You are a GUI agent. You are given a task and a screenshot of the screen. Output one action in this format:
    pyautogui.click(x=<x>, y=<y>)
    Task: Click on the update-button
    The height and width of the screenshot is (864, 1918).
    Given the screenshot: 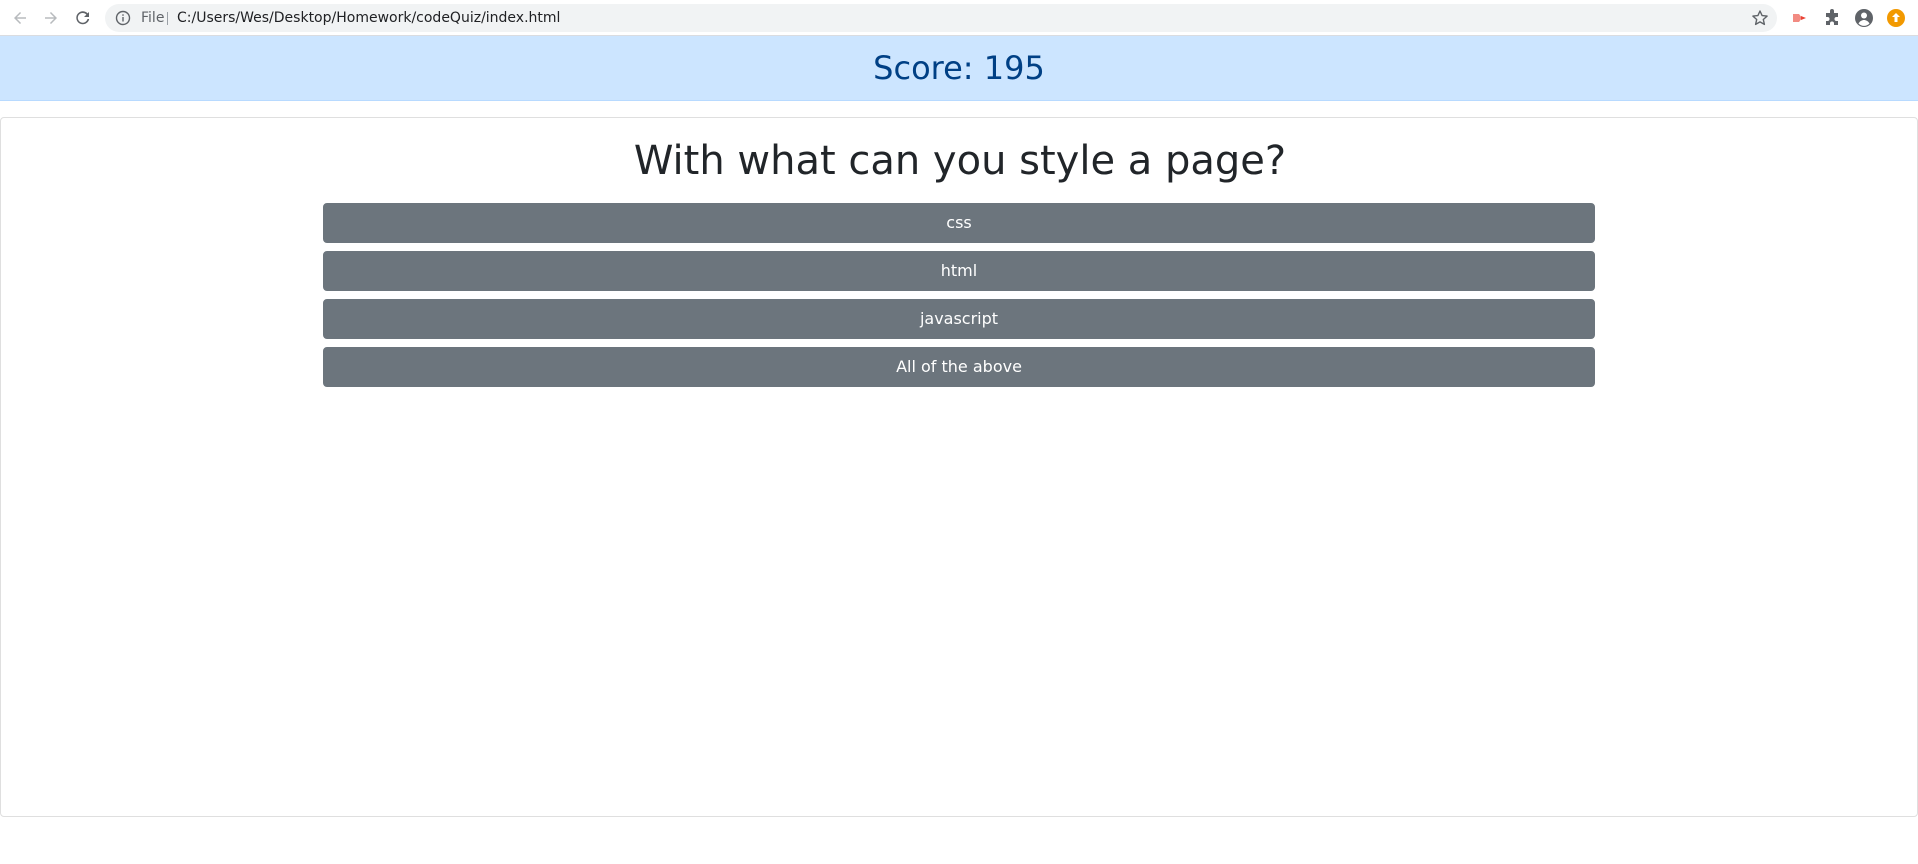 What is the action you would take?
    pyautogui.click(x=1896, y=18)
    